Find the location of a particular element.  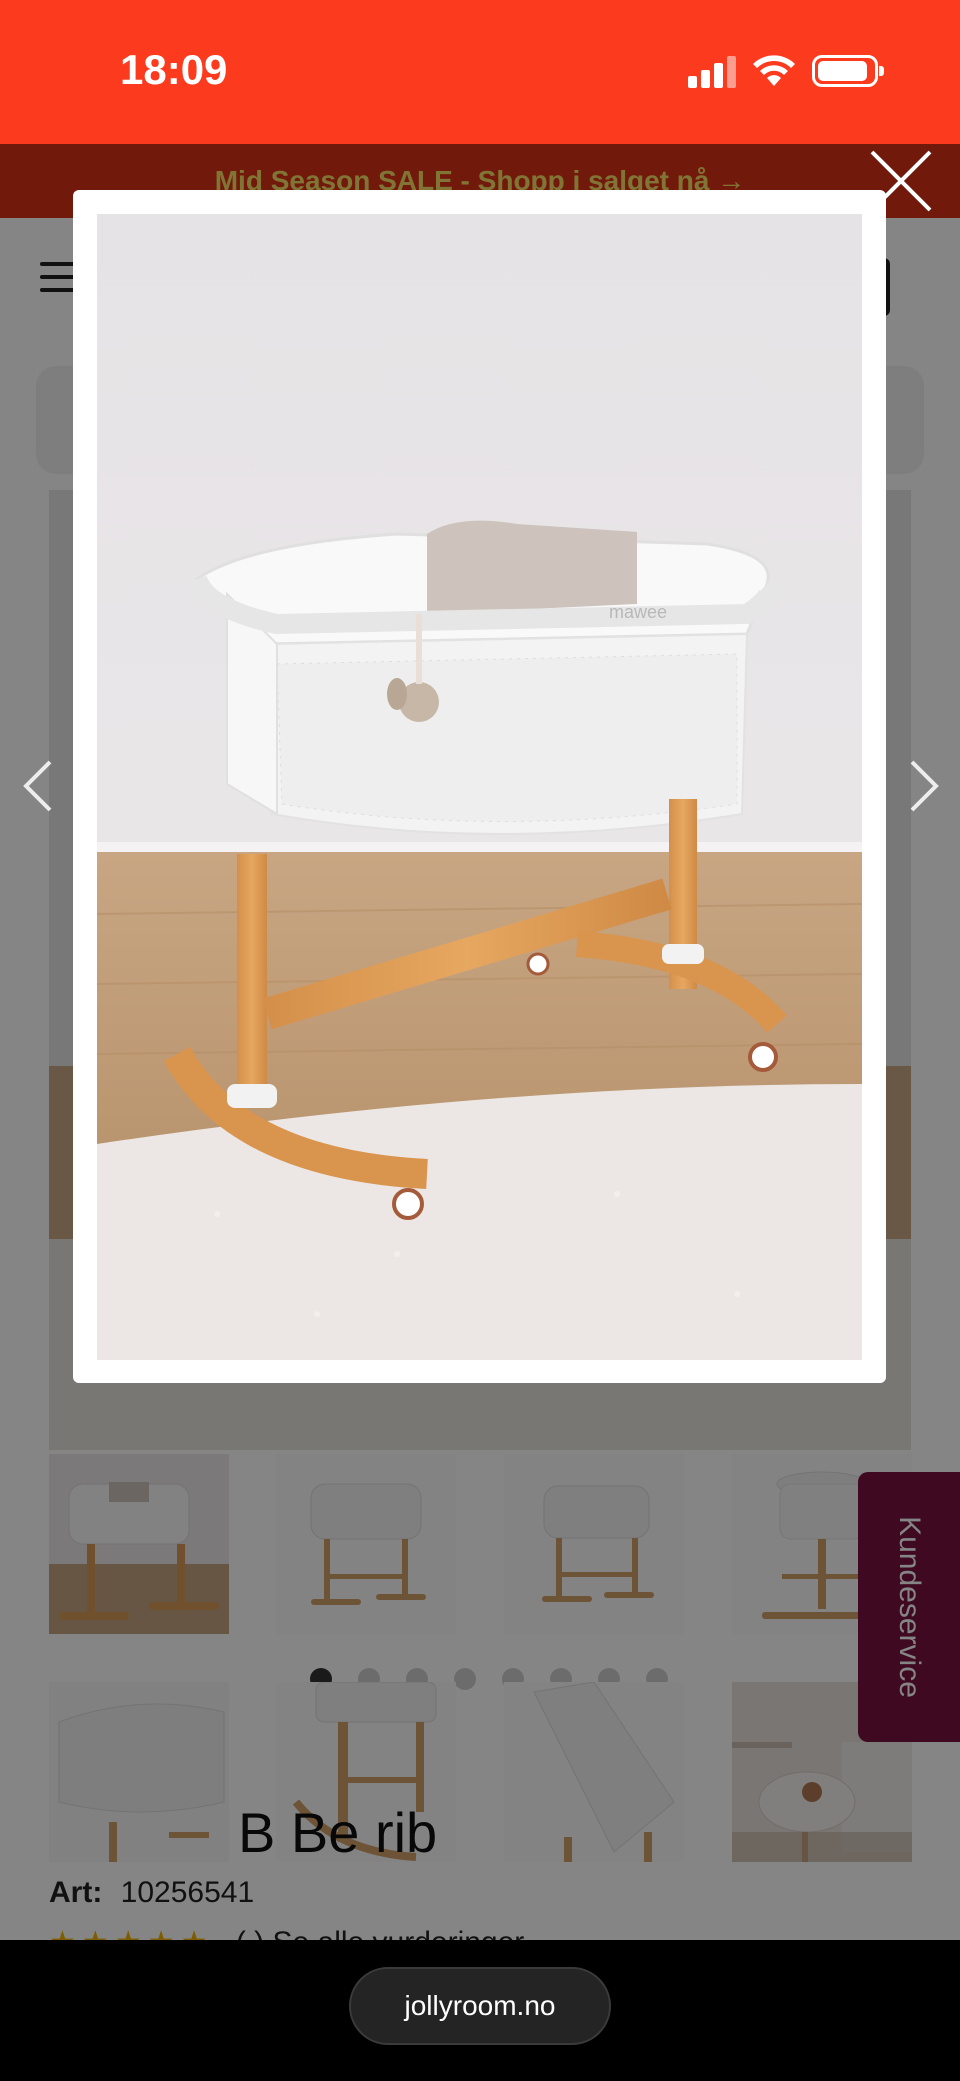

status-time: 18:09 is located at coordinates (174, 69).